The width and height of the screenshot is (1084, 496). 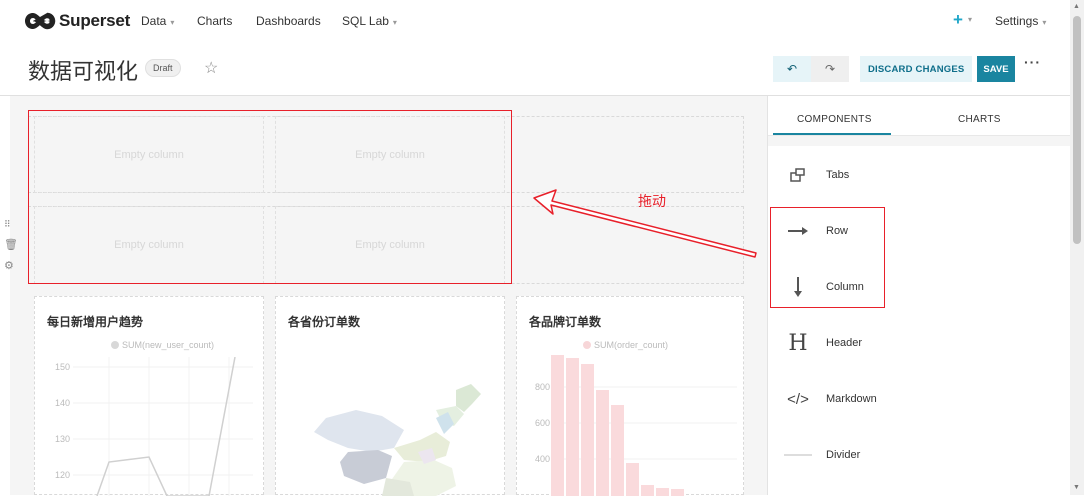 I want to click on chart-legend: SUM(new_user_count), so click(x=162, y=345).